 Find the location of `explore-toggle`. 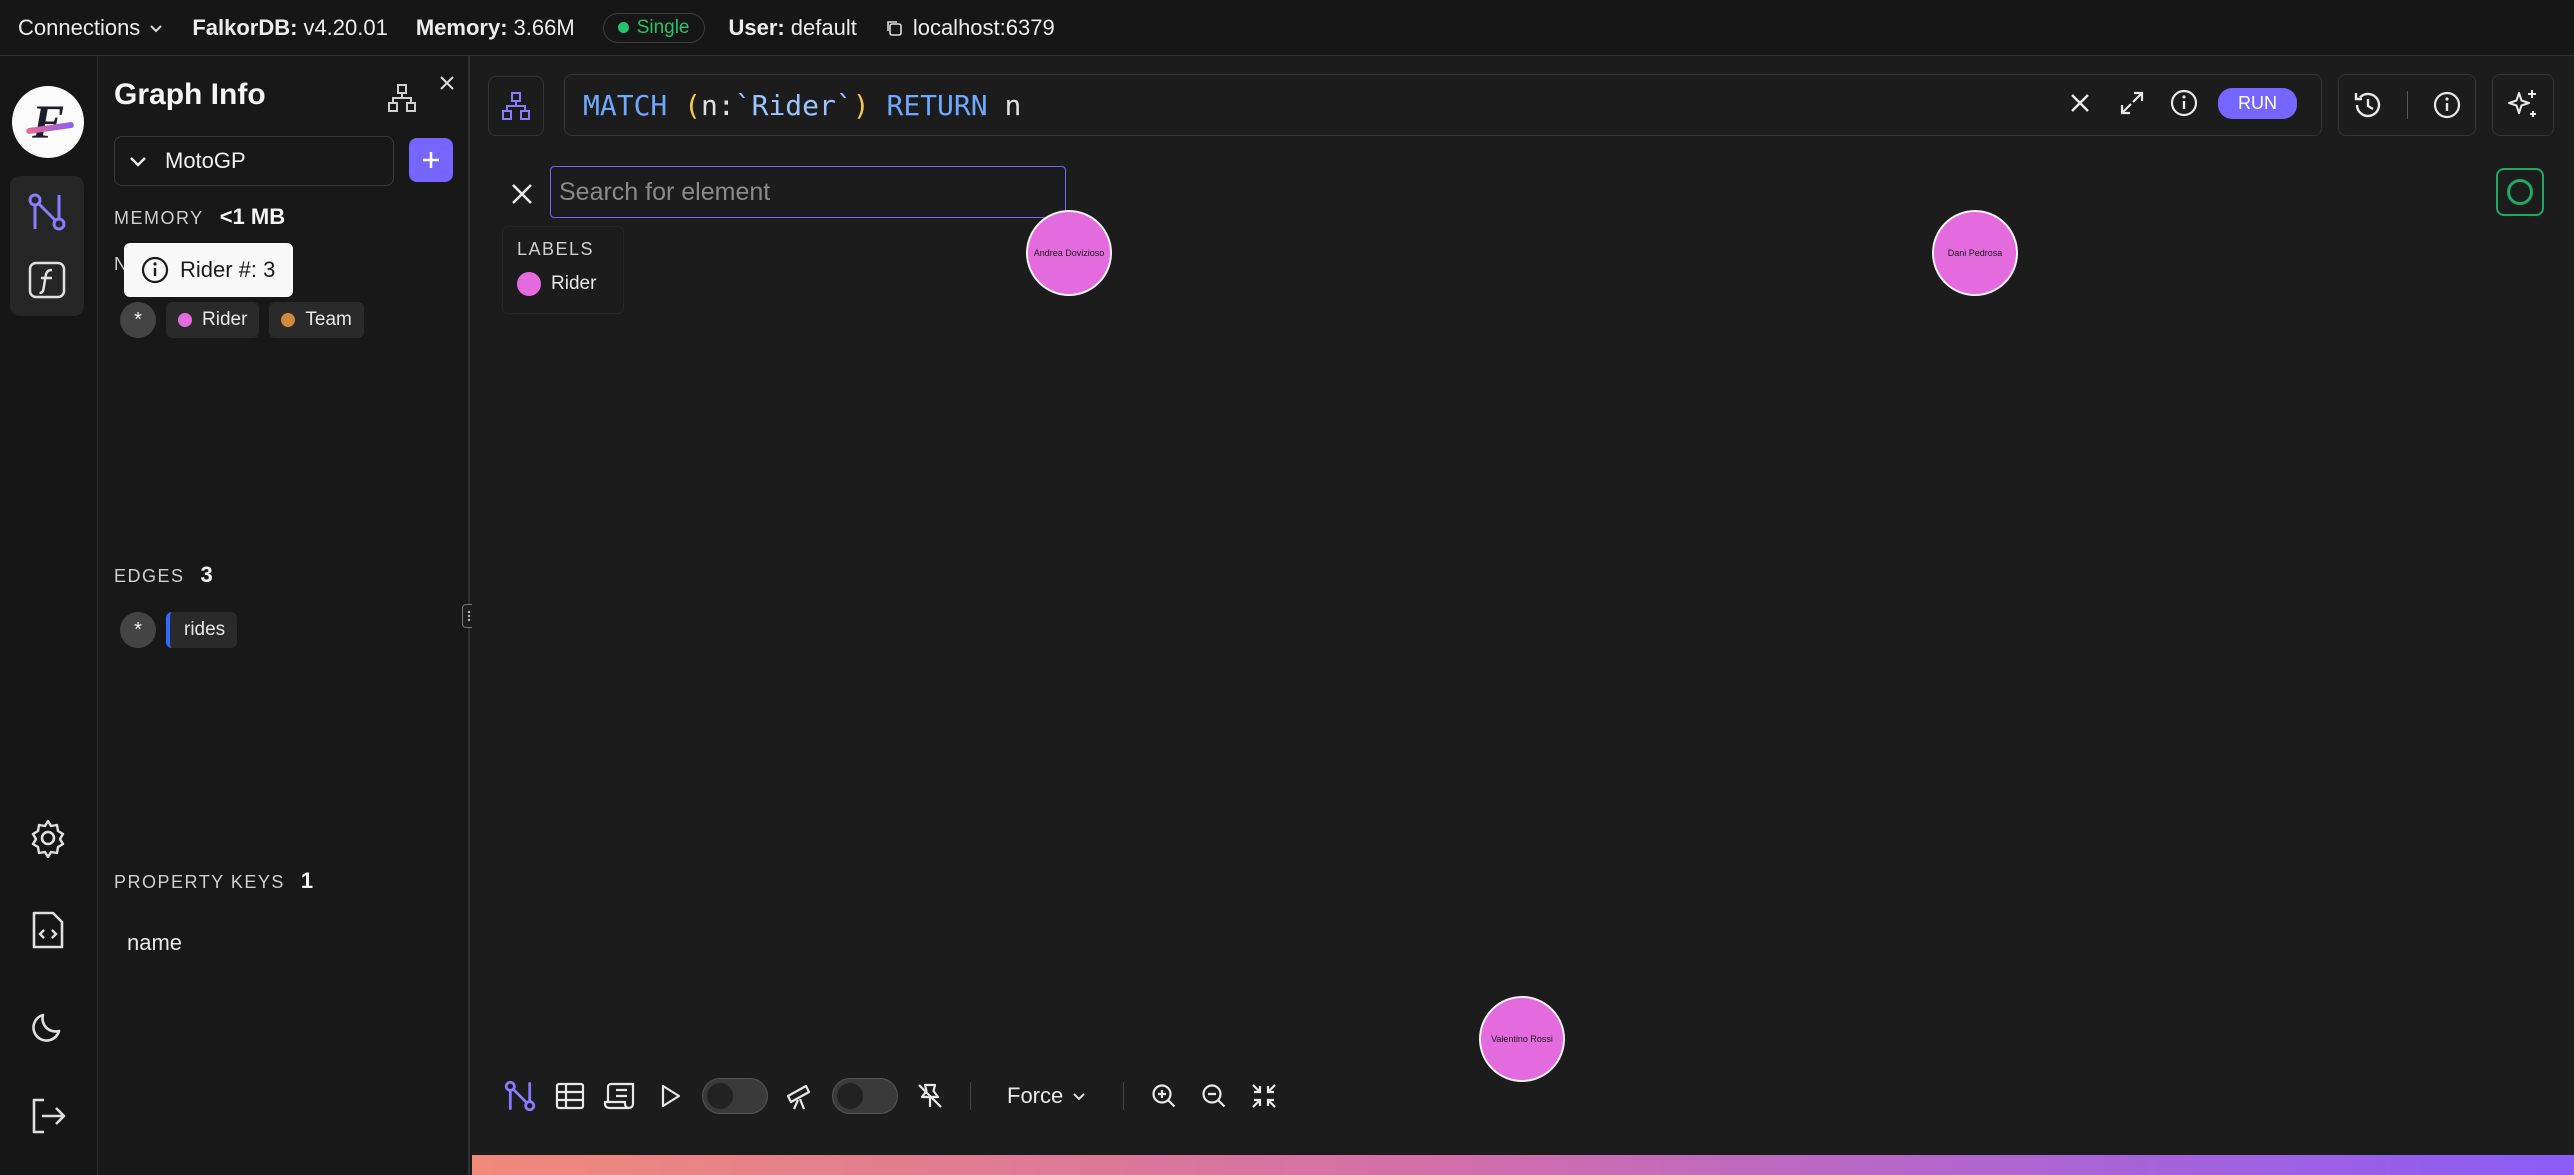

explore-toggle is located at coordinates (865, 1096).